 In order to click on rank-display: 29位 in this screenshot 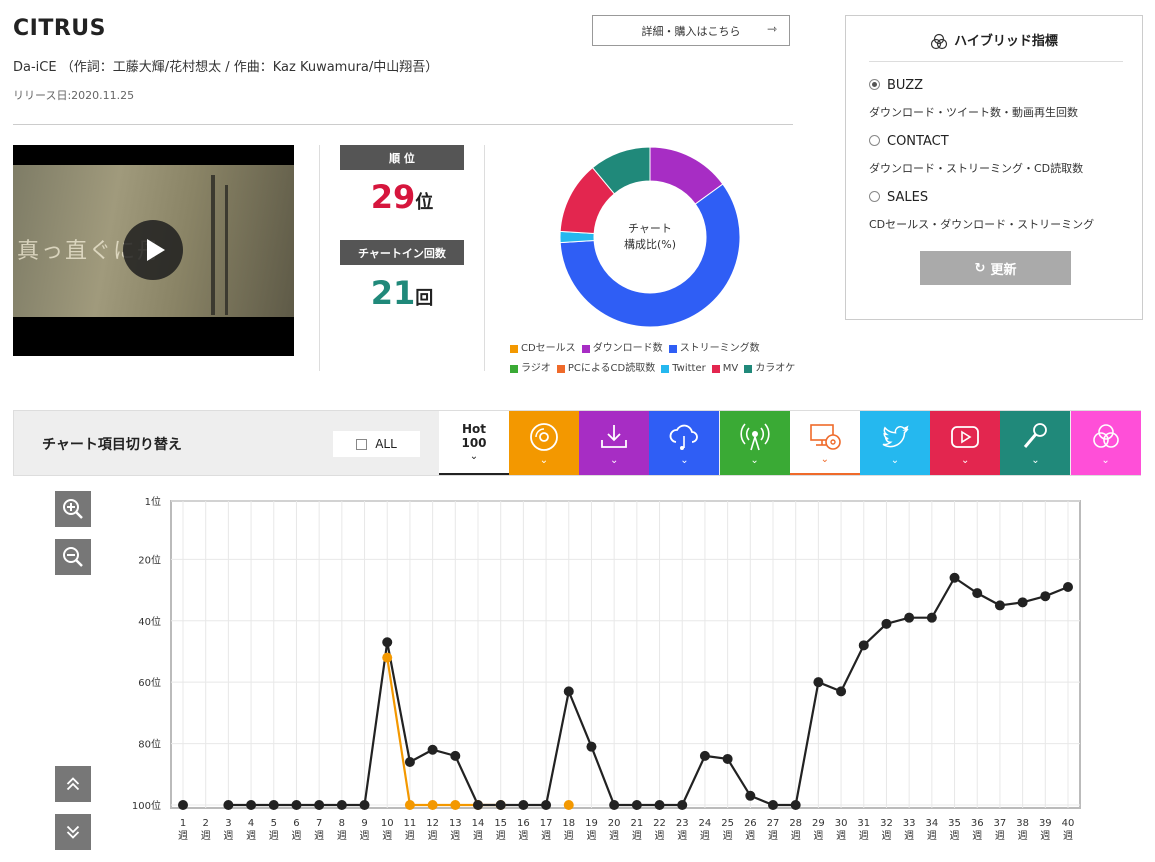, I will do `click(402, 197)`.